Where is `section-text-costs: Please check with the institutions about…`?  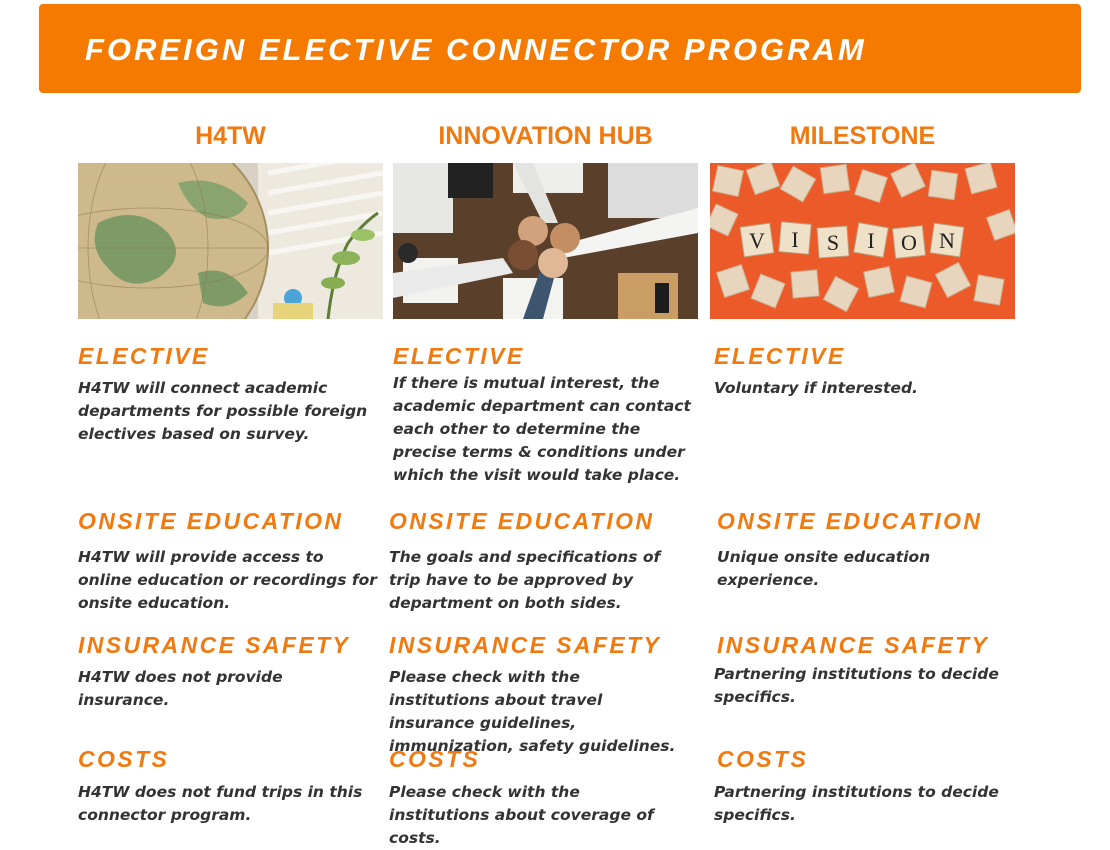 section-text-costs: Please check with the institutions about… is located at coordinates (521, 815).